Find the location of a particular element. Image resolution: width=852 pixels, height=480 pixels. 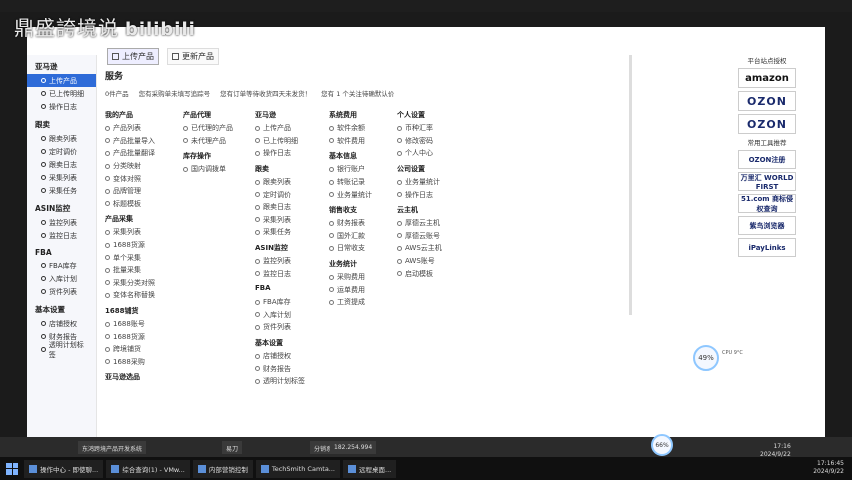

service-link: 个人中心 is located at coordinates (435, 153).